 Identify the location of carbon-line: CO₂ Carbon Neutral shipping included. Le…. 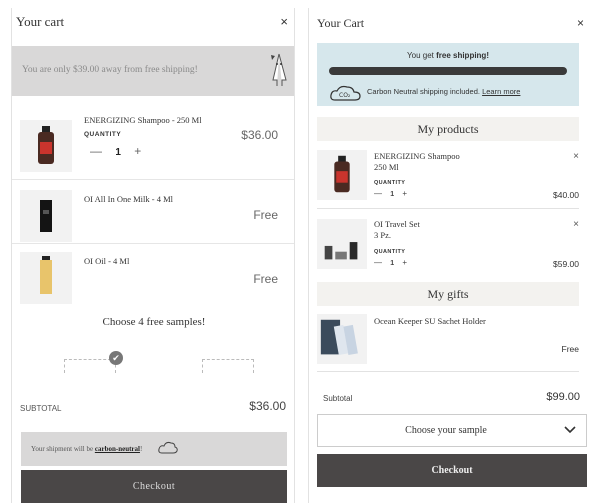
(454, 92).